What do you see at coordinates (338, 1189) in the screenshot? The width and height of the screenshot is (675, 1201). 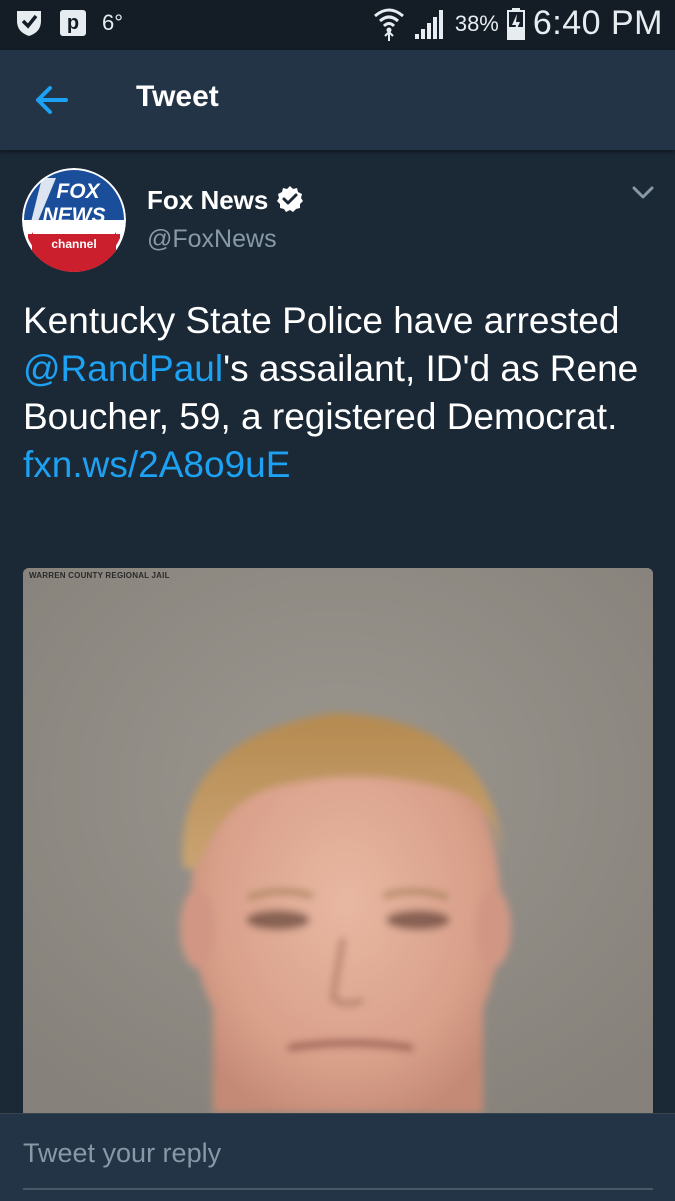 I see `reply-input-underline` at bounding box center [338, 1189].